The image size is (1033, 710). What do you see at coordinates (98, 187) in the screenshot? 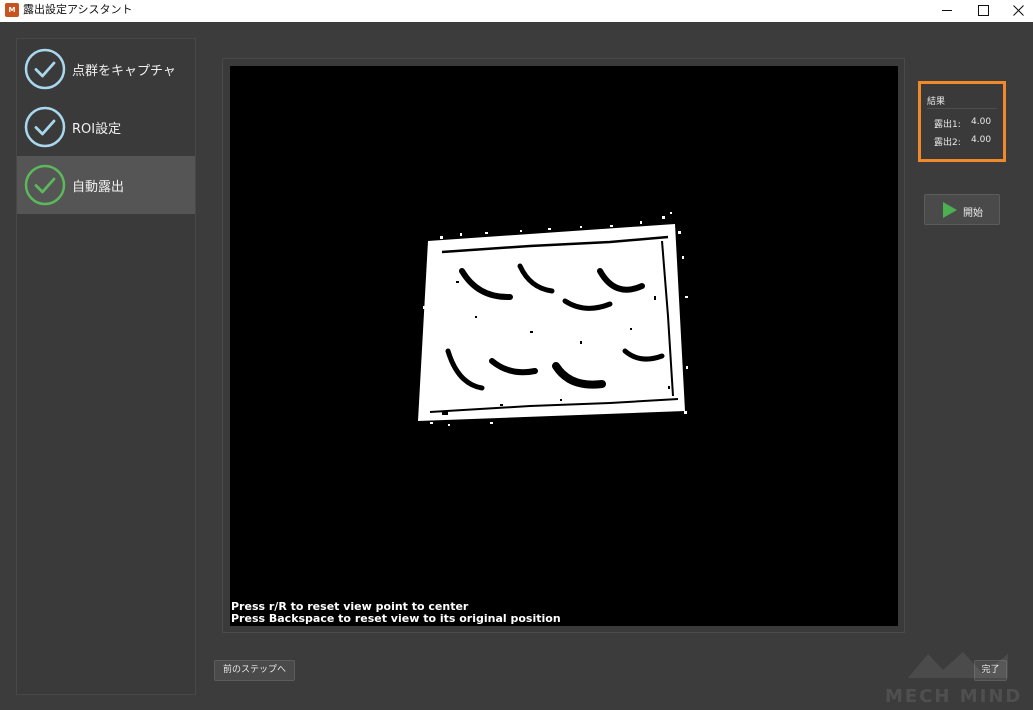
I see `step-label: 自動露出` at bounding box center [98, 187].